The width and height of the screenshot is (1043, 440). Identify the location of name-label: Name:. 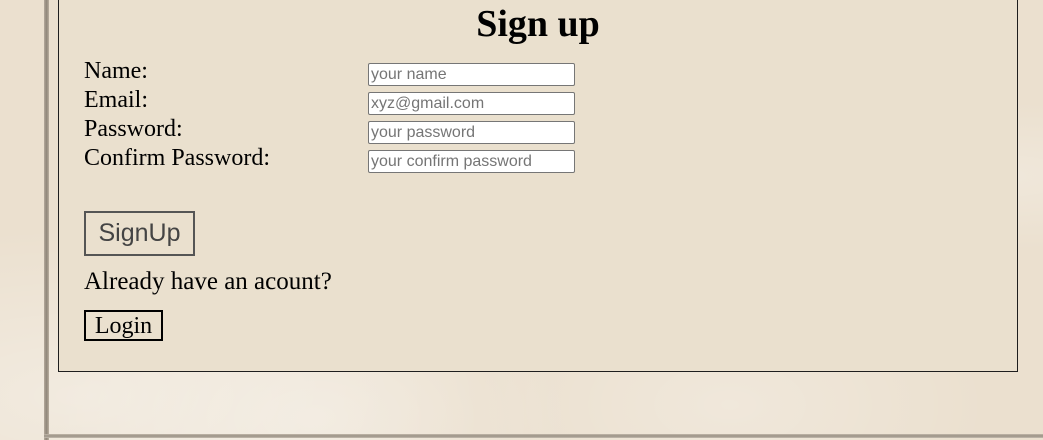
(116, 71).